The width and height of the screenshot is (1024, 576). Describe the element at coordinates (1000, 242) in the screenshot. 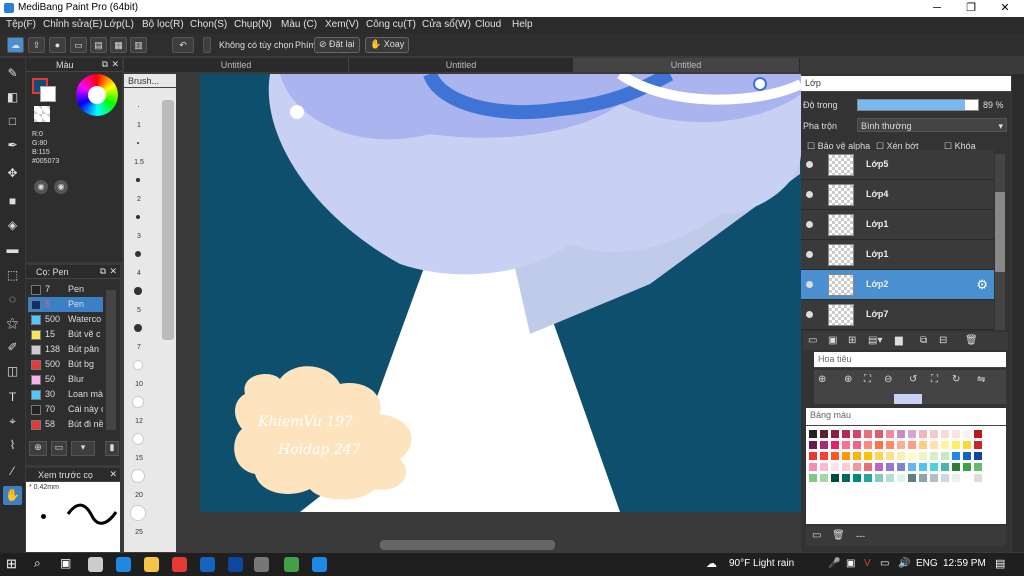

I see `layer-scrollbar` at that location.